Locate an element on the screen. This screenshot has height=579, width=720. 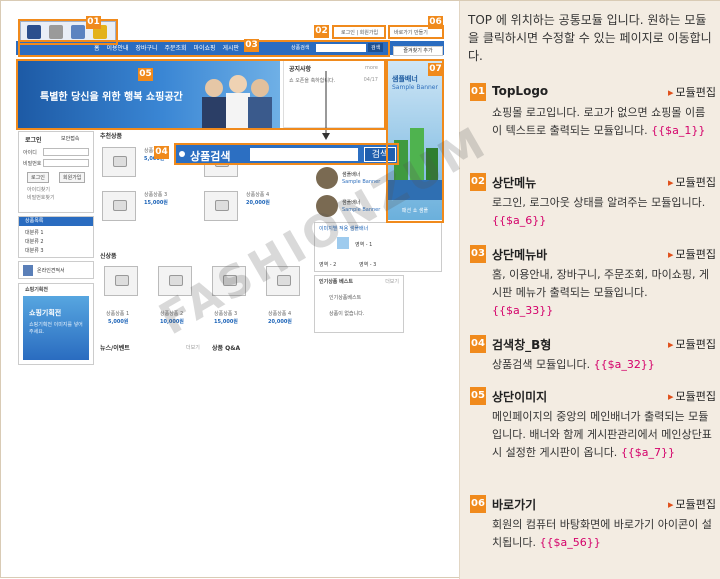
mail-icon is located at coordinates (78, 32).